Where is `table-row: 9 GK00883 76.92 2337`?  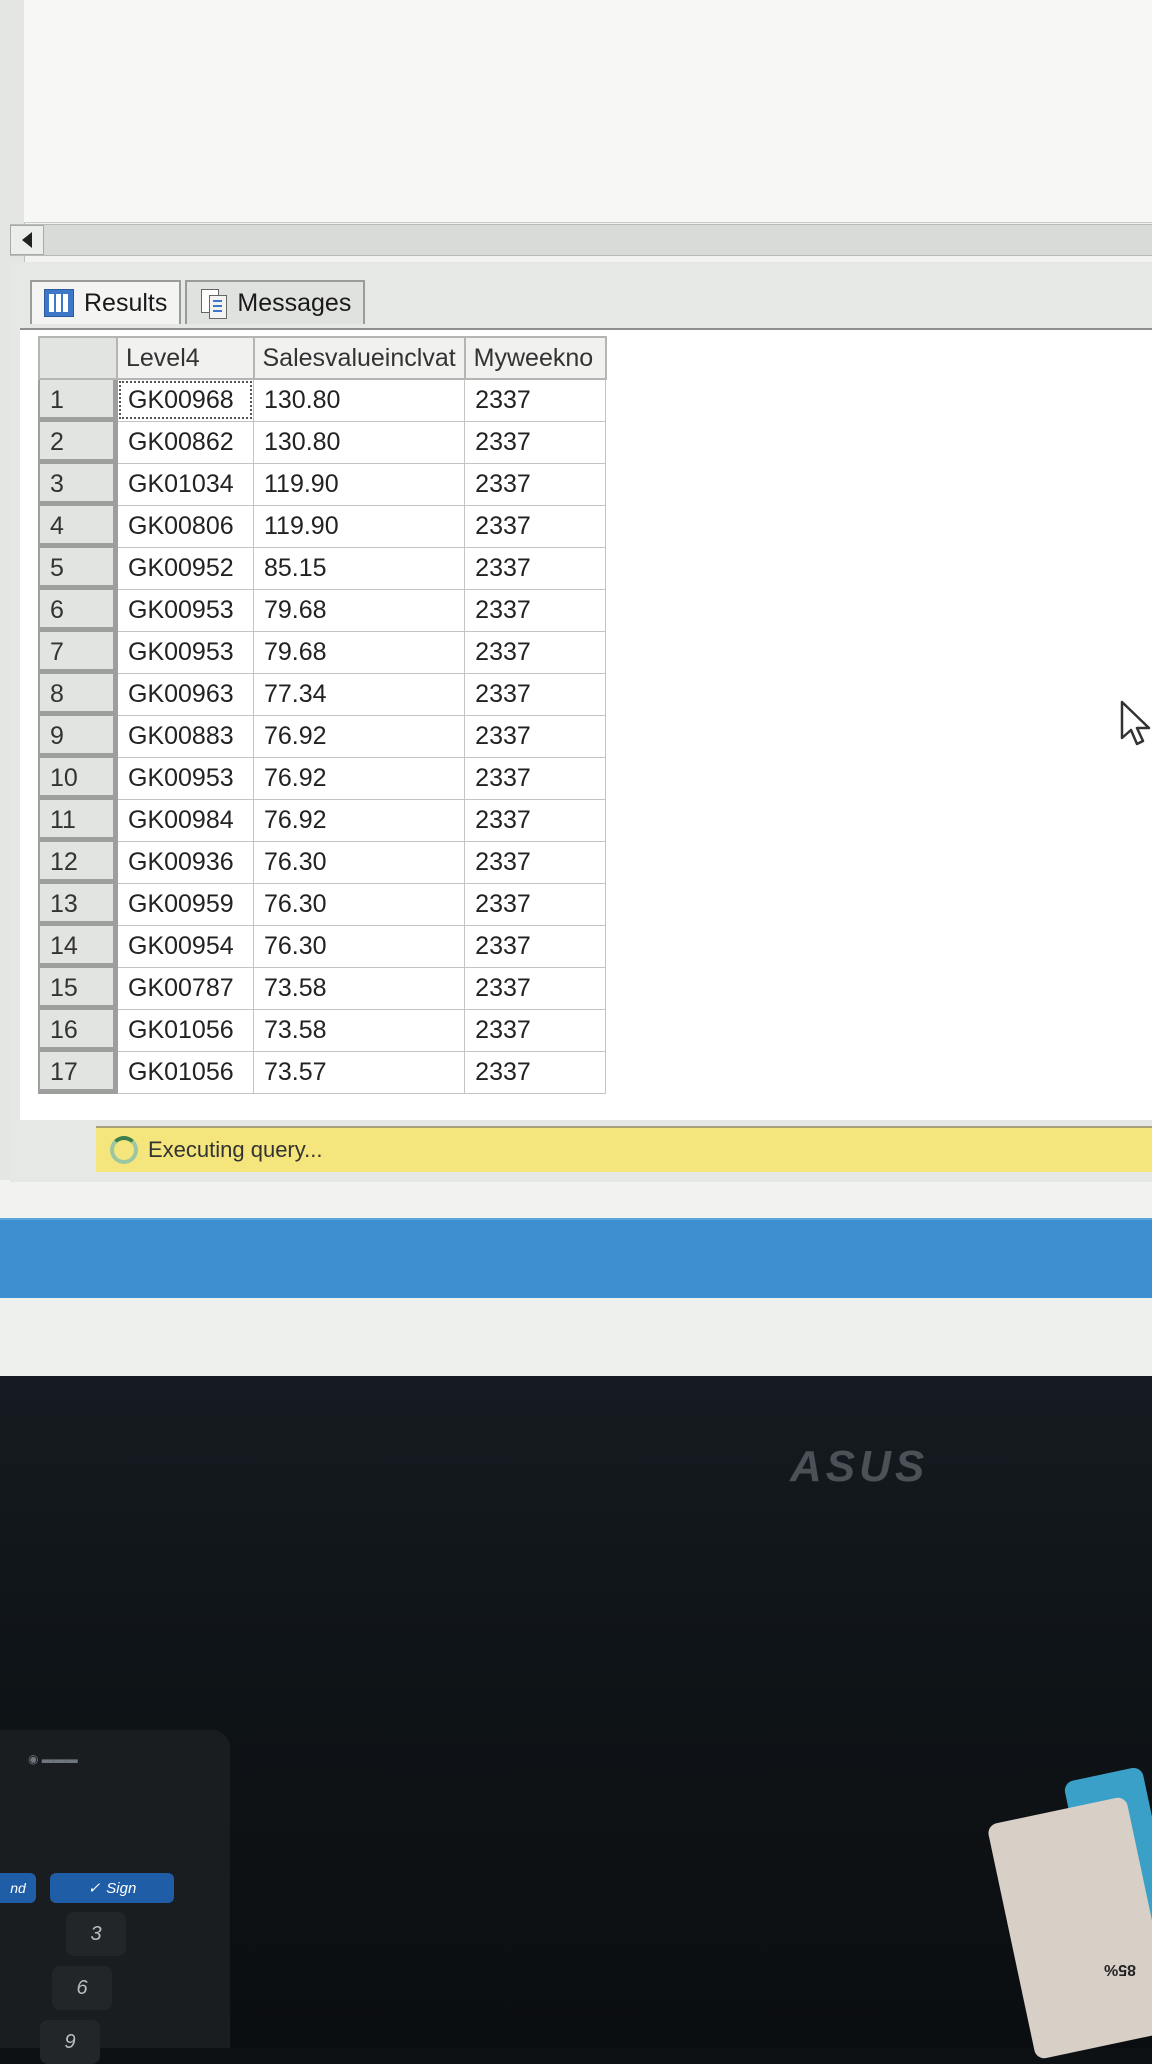
table-row: 9 GK00883 76.92 2337 is located at coordinates (322, 736).